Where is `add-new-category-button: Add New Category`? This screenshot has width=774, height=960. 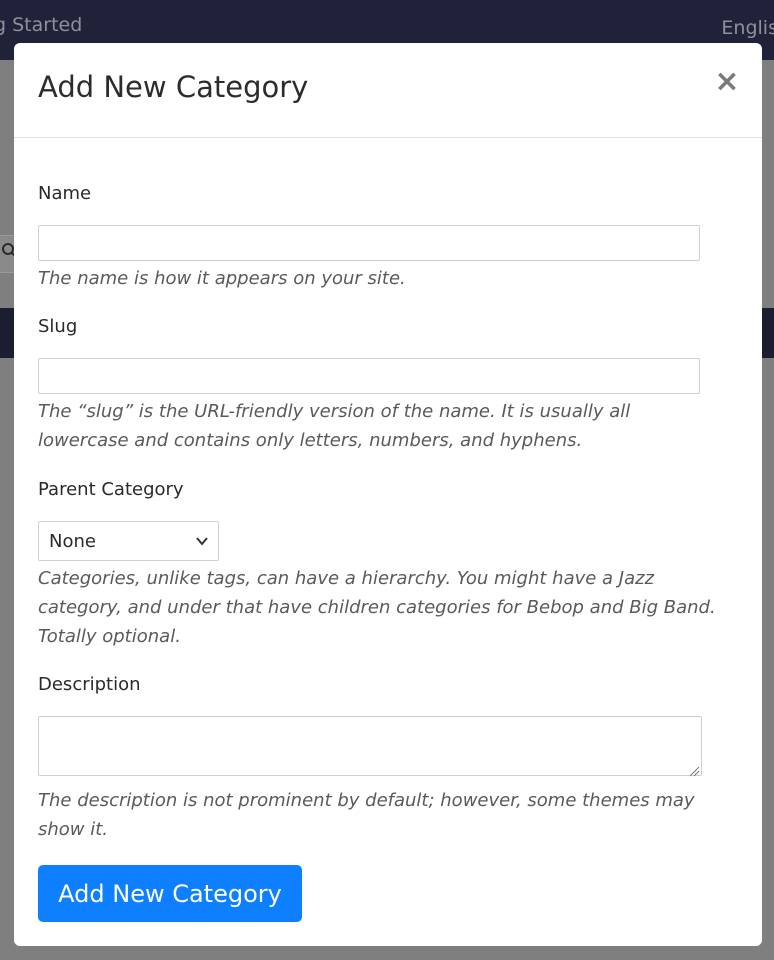
add-new-category-button: Add New Category is located at coordinates (170, 893).